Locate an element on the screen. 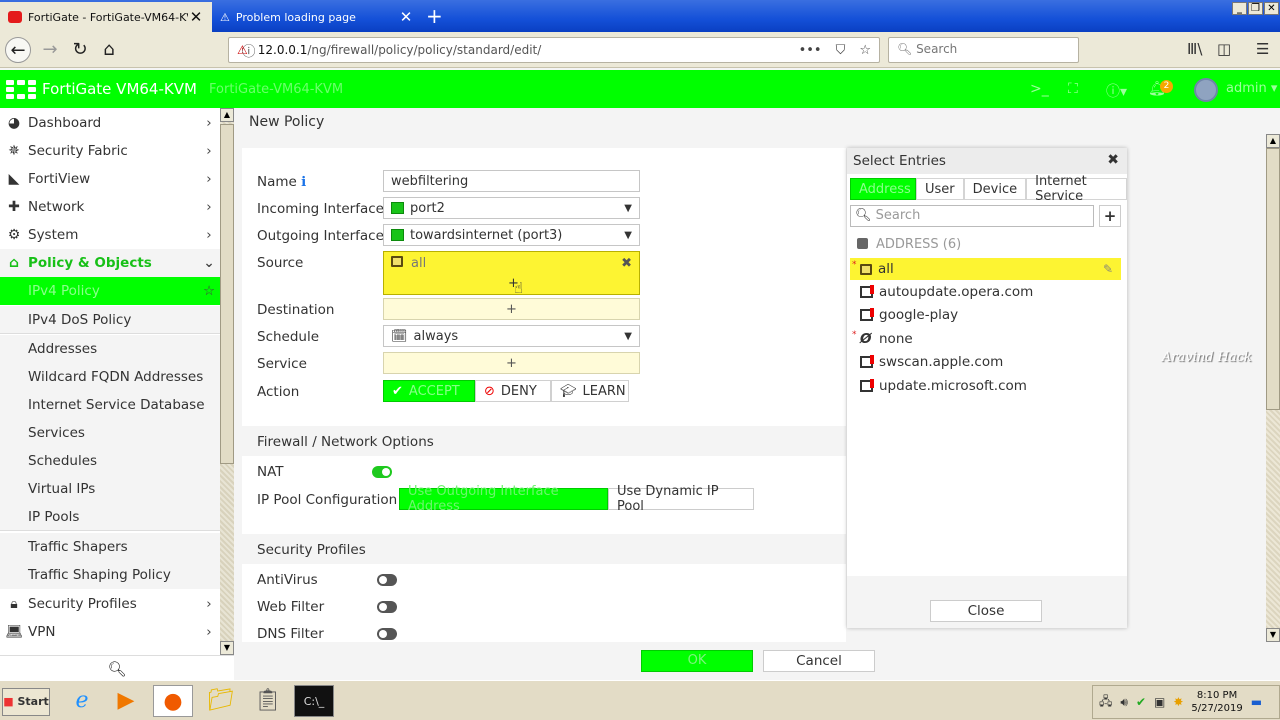 This screenshot has width=1280, height=720. sidebar-item-security-profiles: 🔒︎ Security Profiles › is located at coordinates (110, 604).